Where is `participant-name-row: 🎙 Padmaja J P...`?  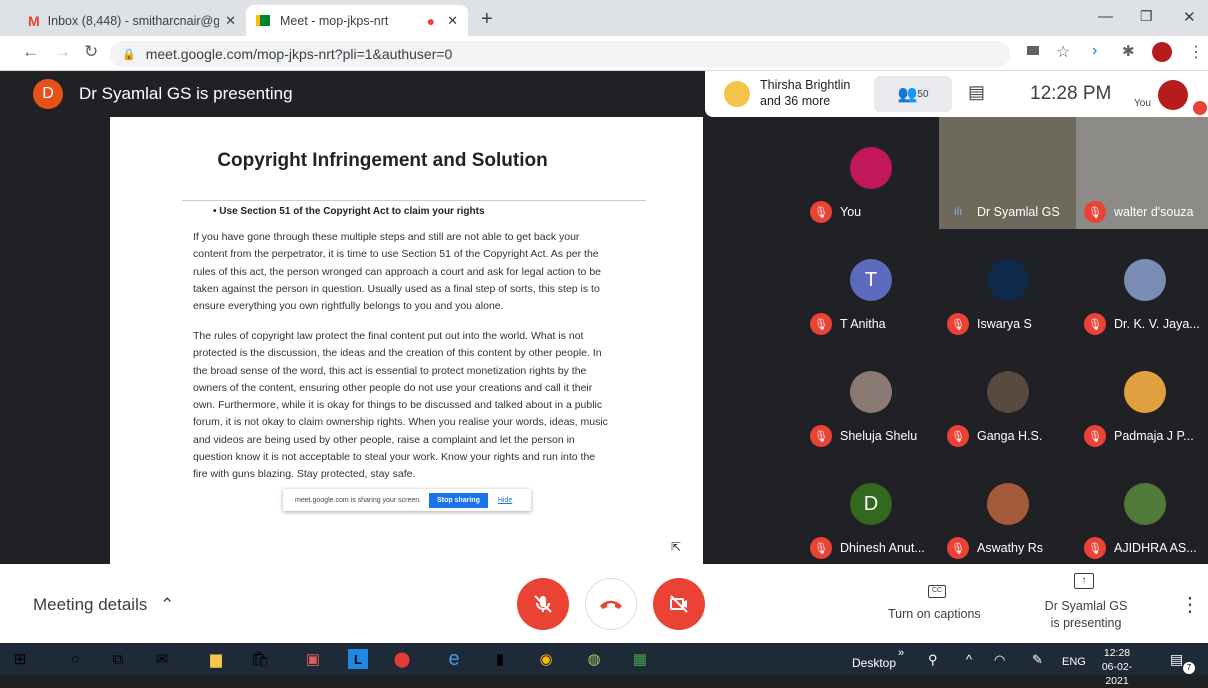
participant-name-row: 🎙 Padmaja J P... is located at coordinates (1139, 436).